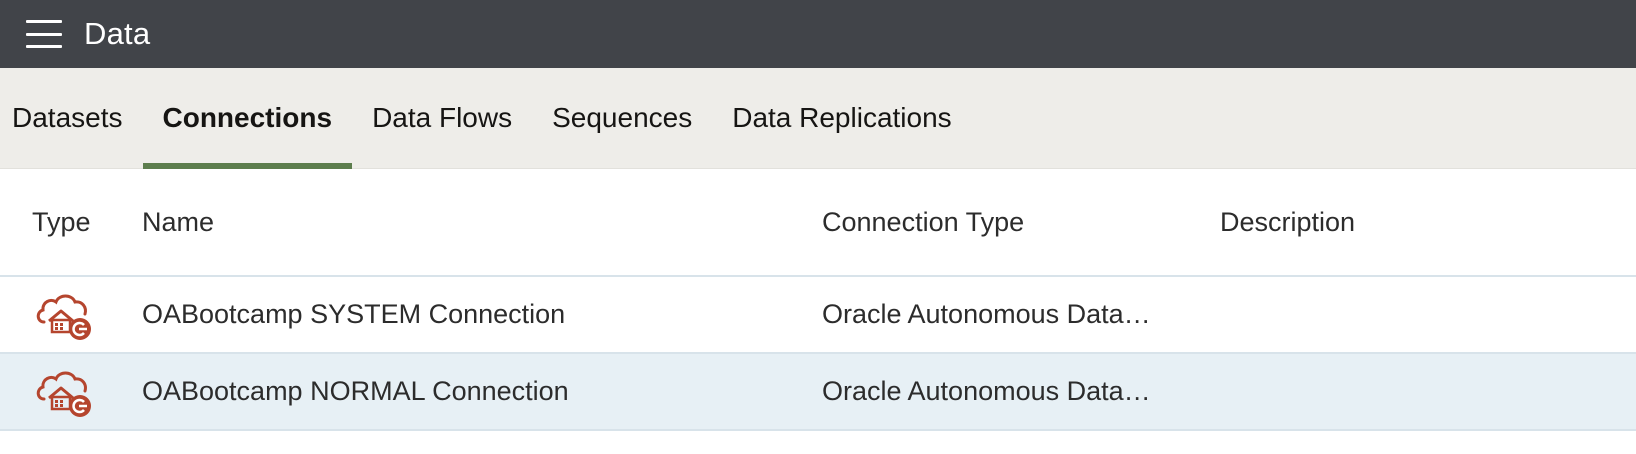  I want to click on hamburger-menu-icon, so click(44, 34).